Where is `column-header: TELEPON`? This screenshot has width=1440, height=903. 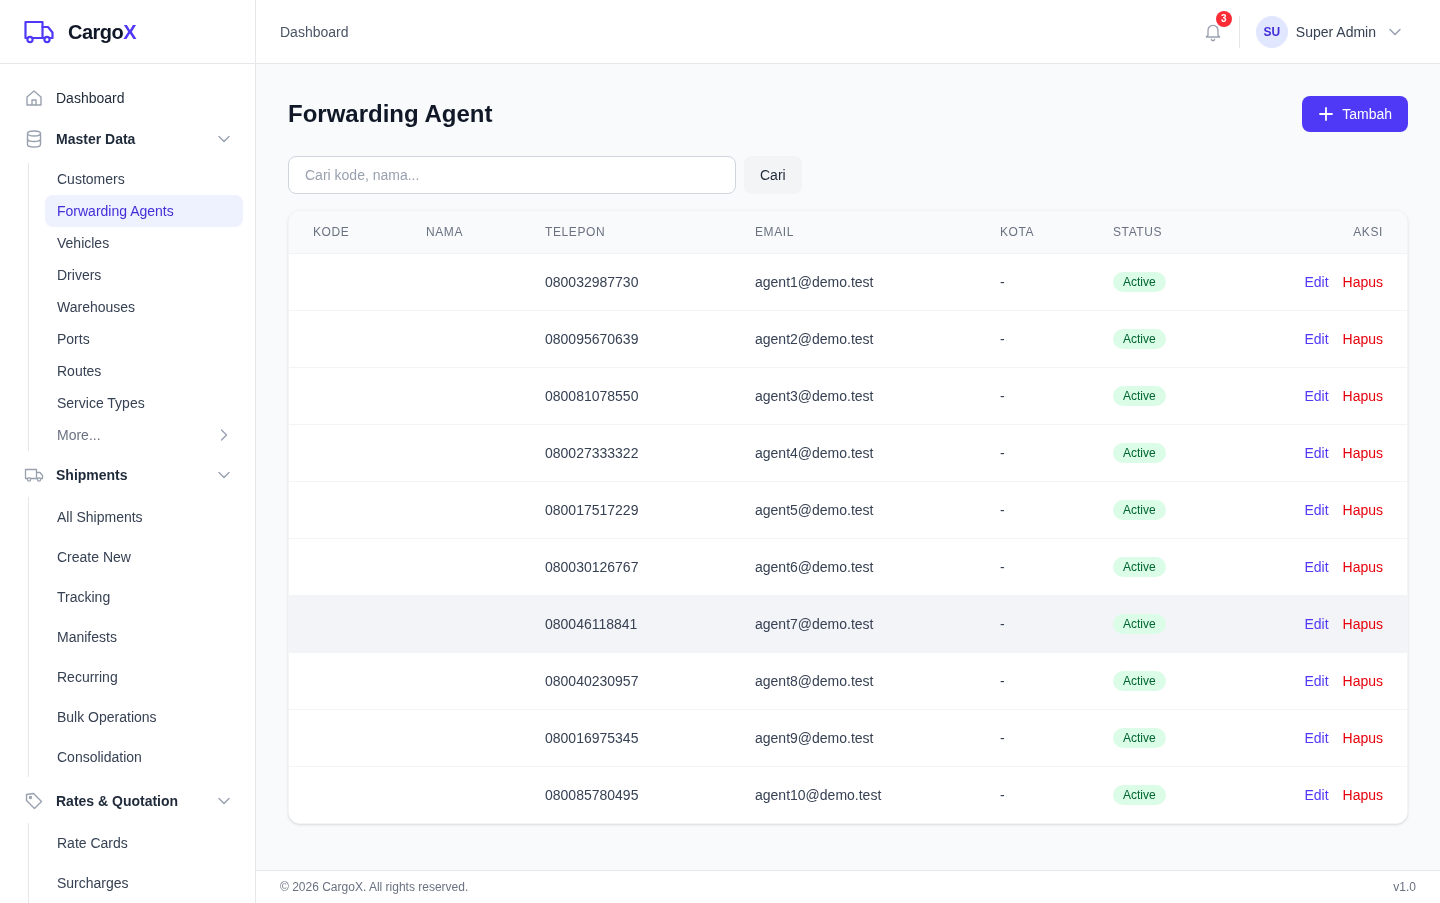 column-header: TELEPON is located at coordinates (575, 231).